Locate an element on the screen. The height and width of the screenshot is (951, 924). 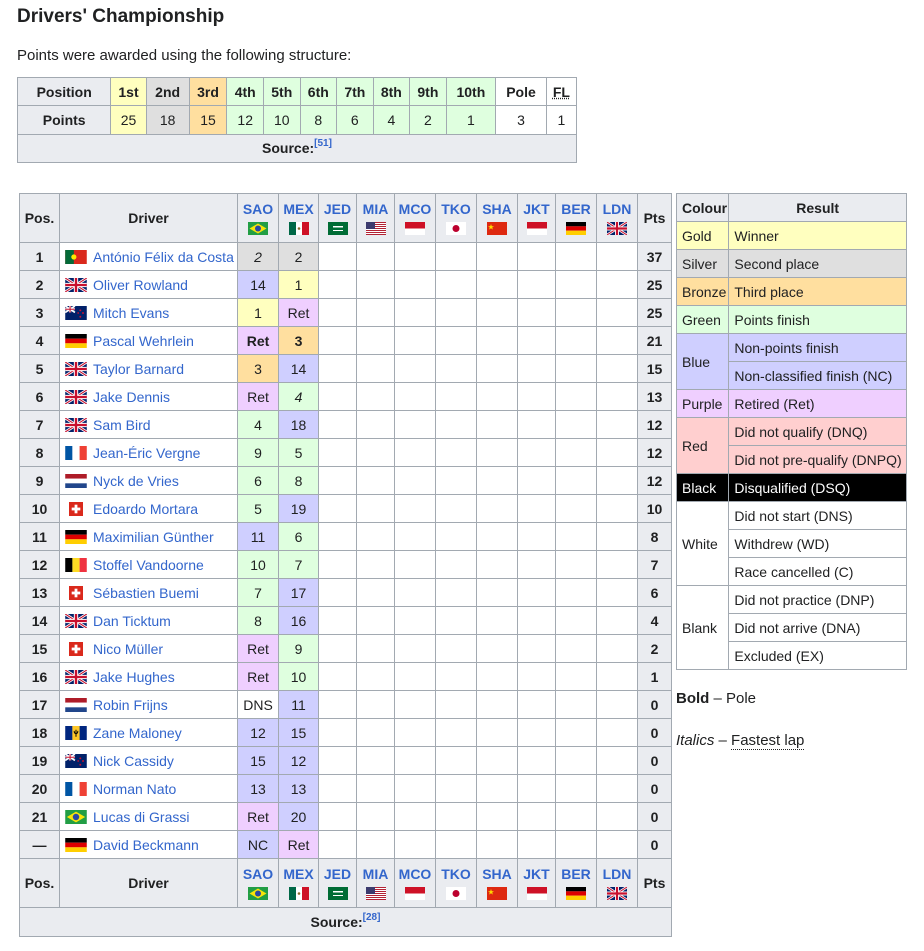
driver-link: Nyck de Vries is located at coordinates (136, 481).